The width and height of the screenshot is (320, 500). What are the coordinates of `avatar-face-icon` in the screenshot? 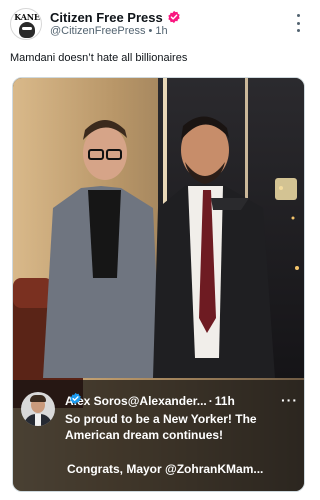 It's located at (27, 30).